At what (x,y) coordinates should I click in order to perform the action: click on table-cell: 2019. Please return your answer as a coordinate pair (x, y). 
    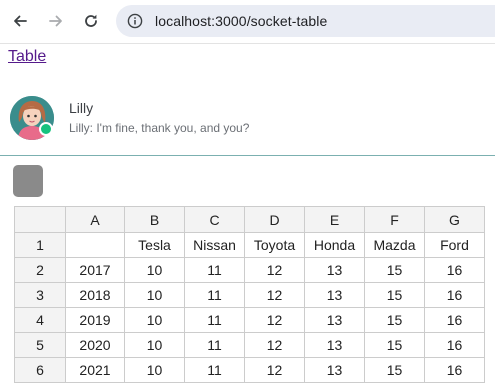
    Looking at the image, I should click on (95, 320).